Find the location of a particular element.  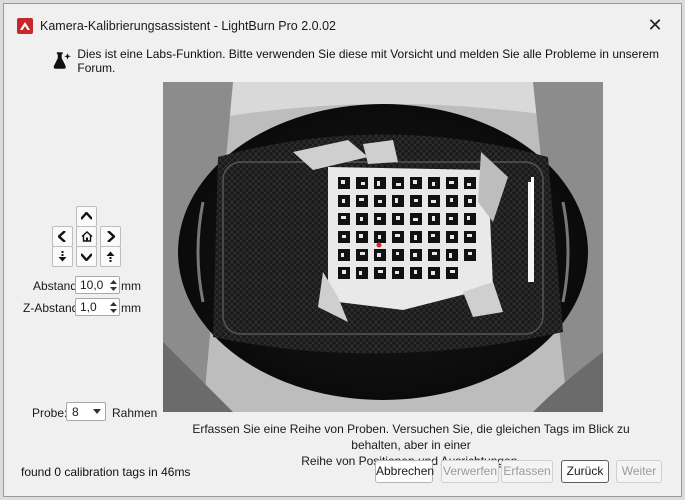

arrow-right-icon is located at coordinates (111, 236).